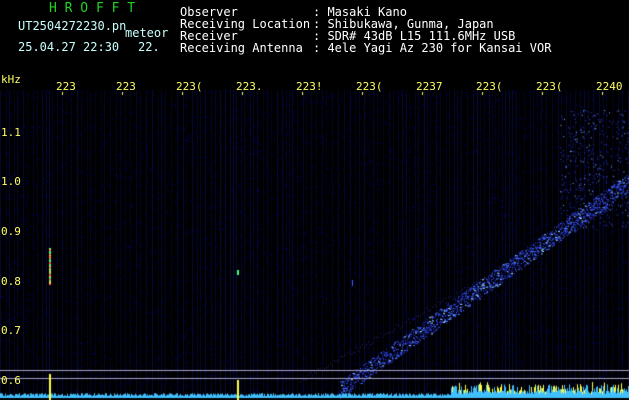 This screenshot has height=400, width=629. I want to click on y-tick-label: 0.9, so click(11, 231).